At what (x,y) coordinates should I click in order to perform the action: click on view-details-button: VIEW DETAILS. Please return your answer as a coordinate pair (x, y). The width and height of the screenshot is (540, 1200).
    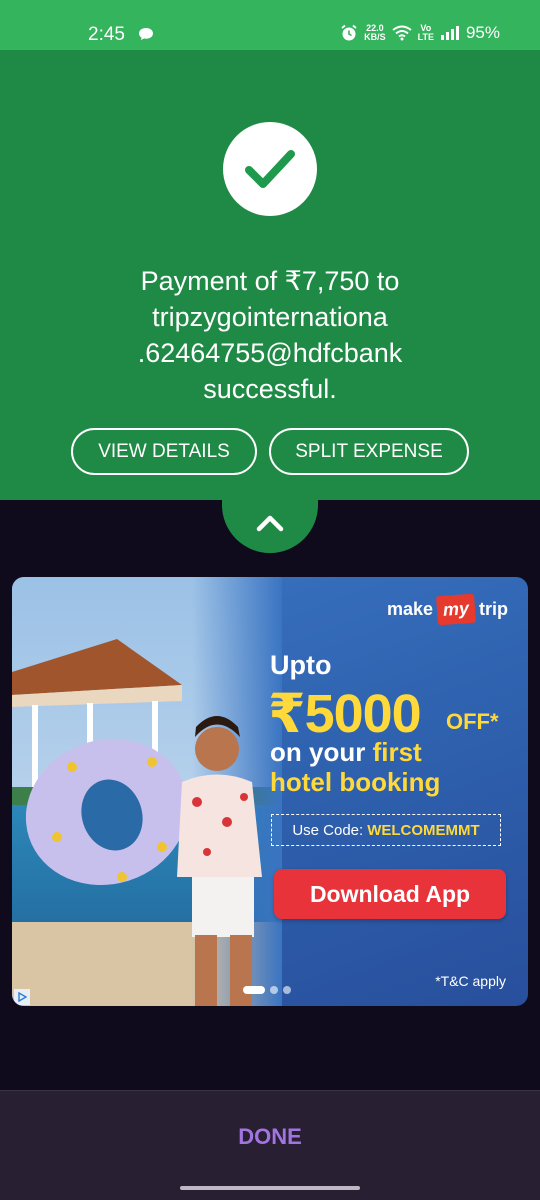
    Looking at the image, I should click on (164, 451).